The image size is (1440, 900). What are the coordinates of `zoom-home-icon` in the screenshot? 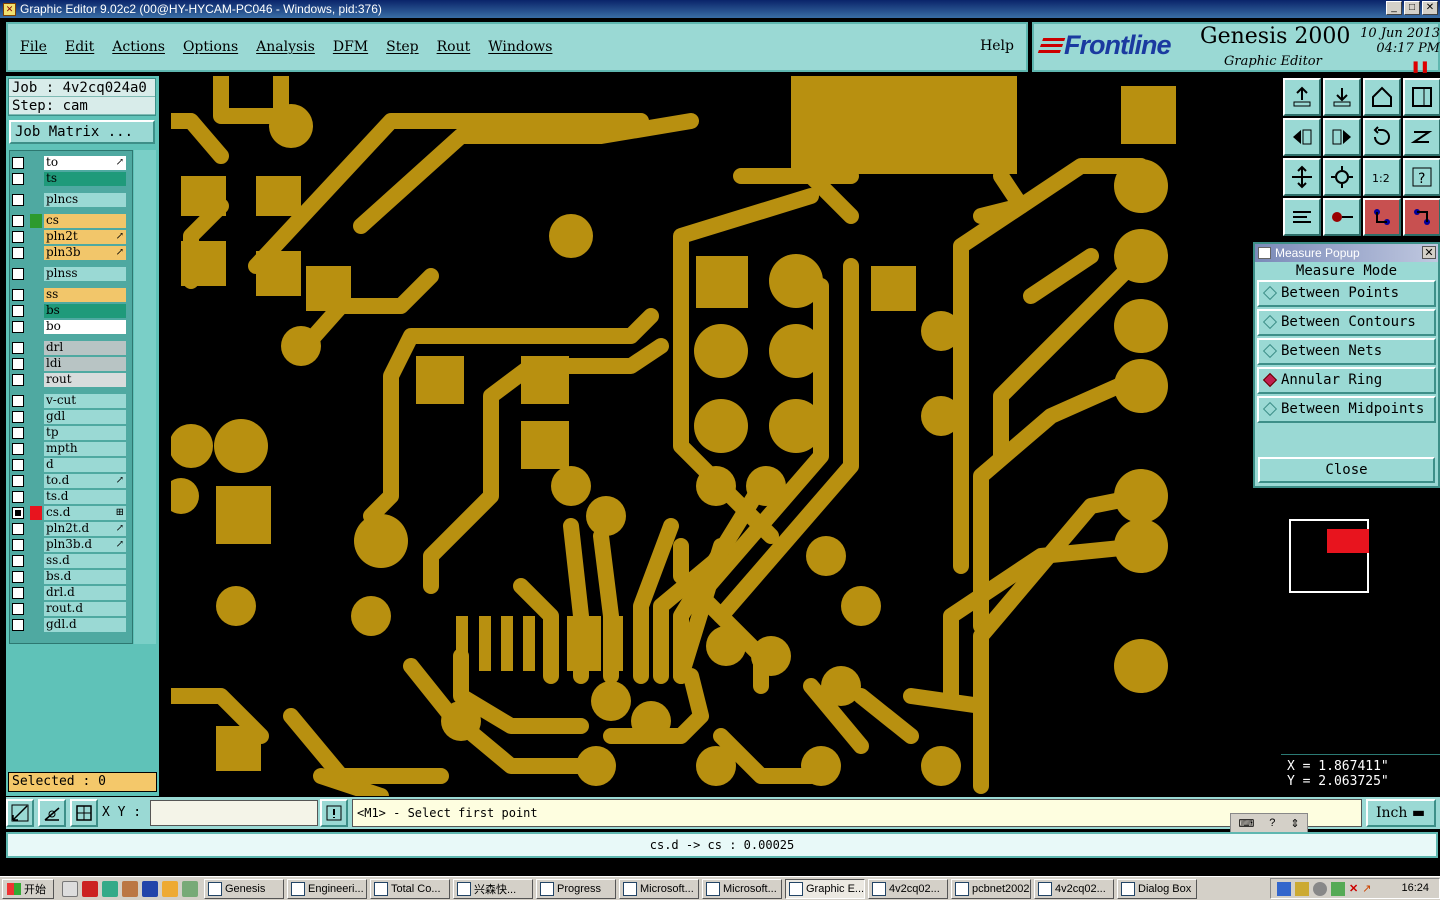 It's located at (1342, 177).